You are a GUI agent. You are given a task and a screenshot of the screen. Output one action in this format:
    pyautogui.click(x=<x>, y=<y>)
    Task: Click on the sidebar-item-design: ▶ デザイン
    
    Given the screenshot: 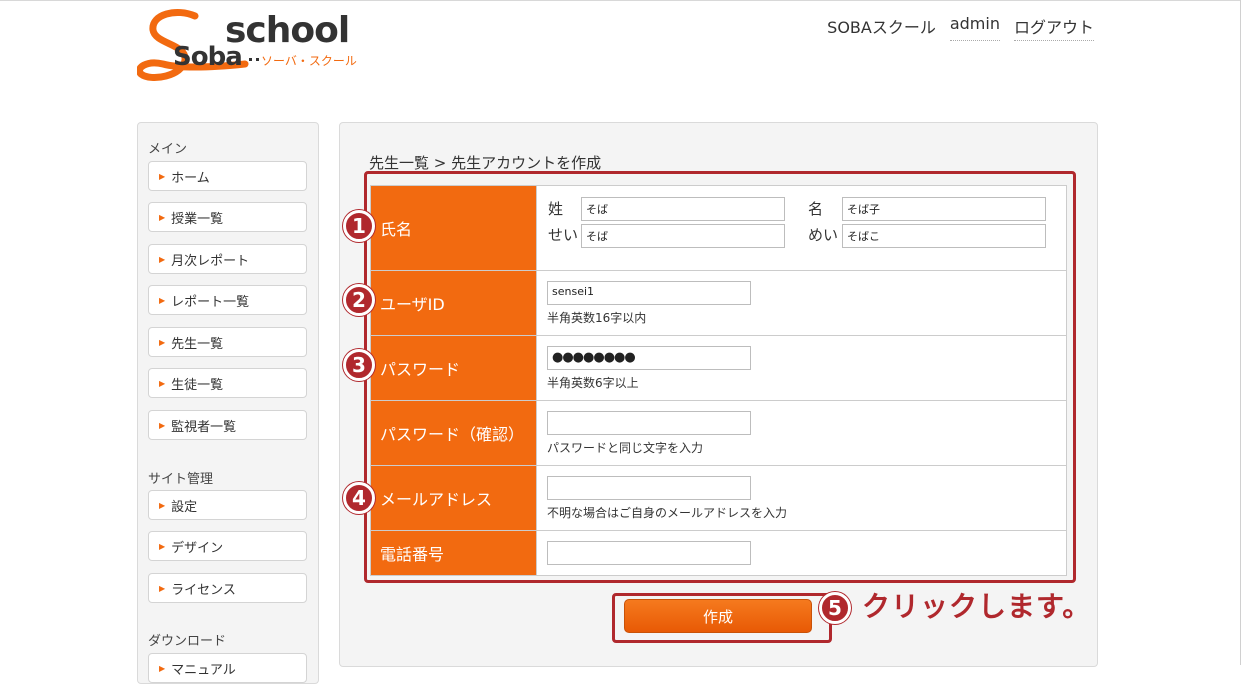 What is the action you would take?
    pyautogui.click(x=227, y=546)
    